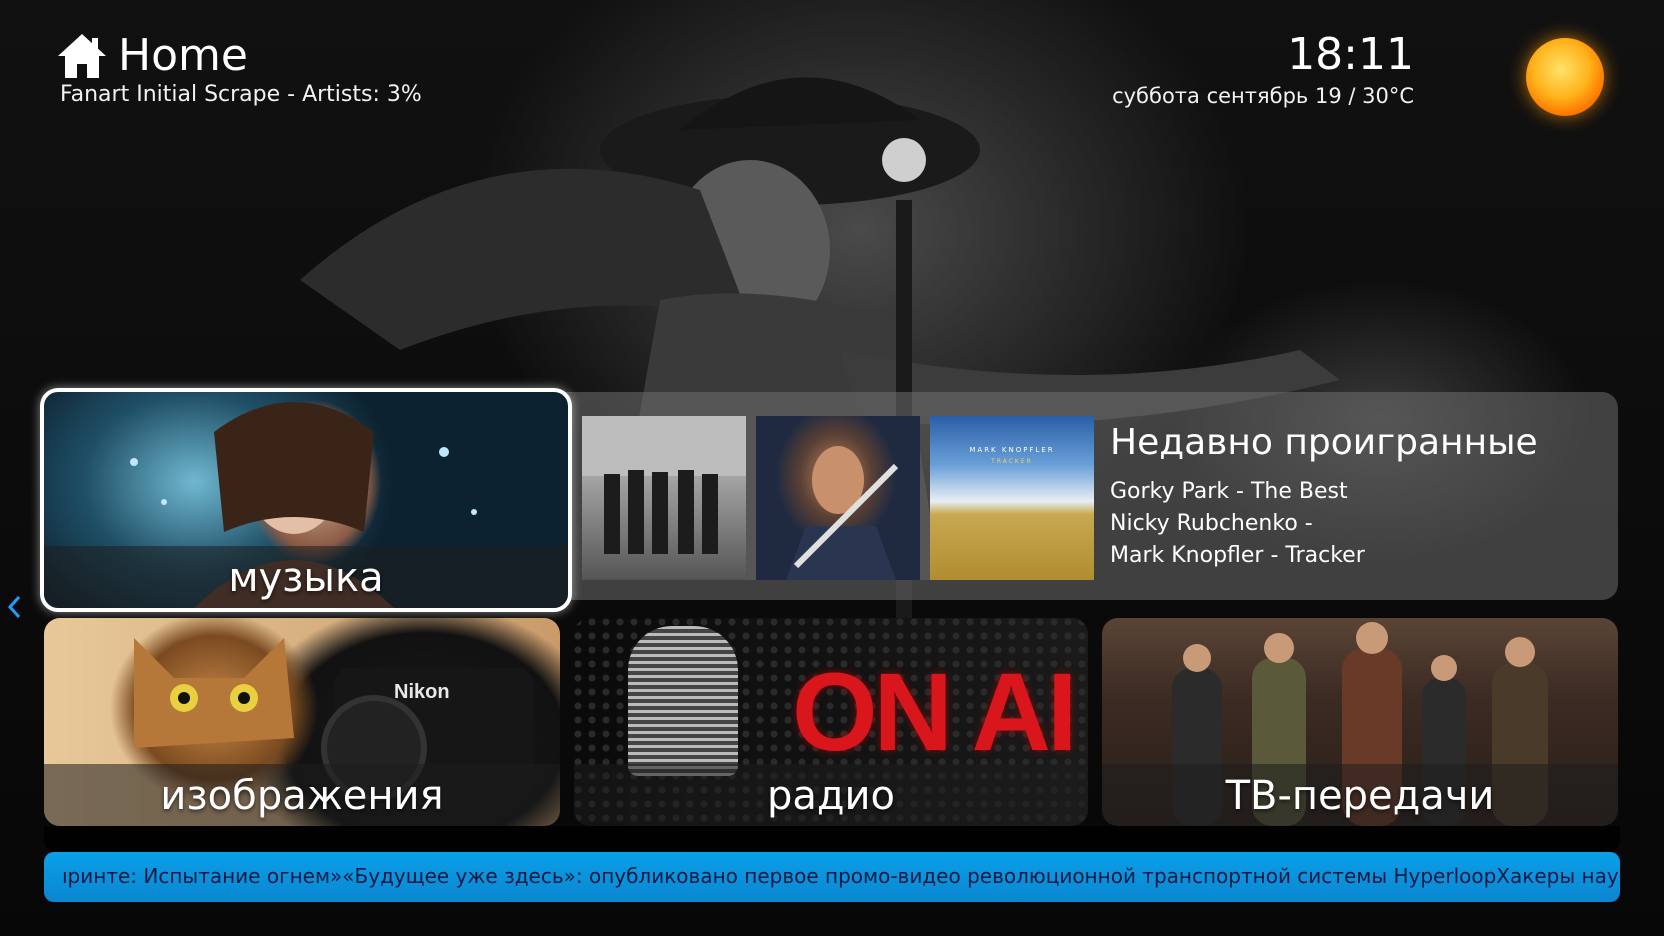 The image size is (1664, 936). Describe the element at coordinates (183, 55) in the screenshot. I see `page-title: Home` at that location.